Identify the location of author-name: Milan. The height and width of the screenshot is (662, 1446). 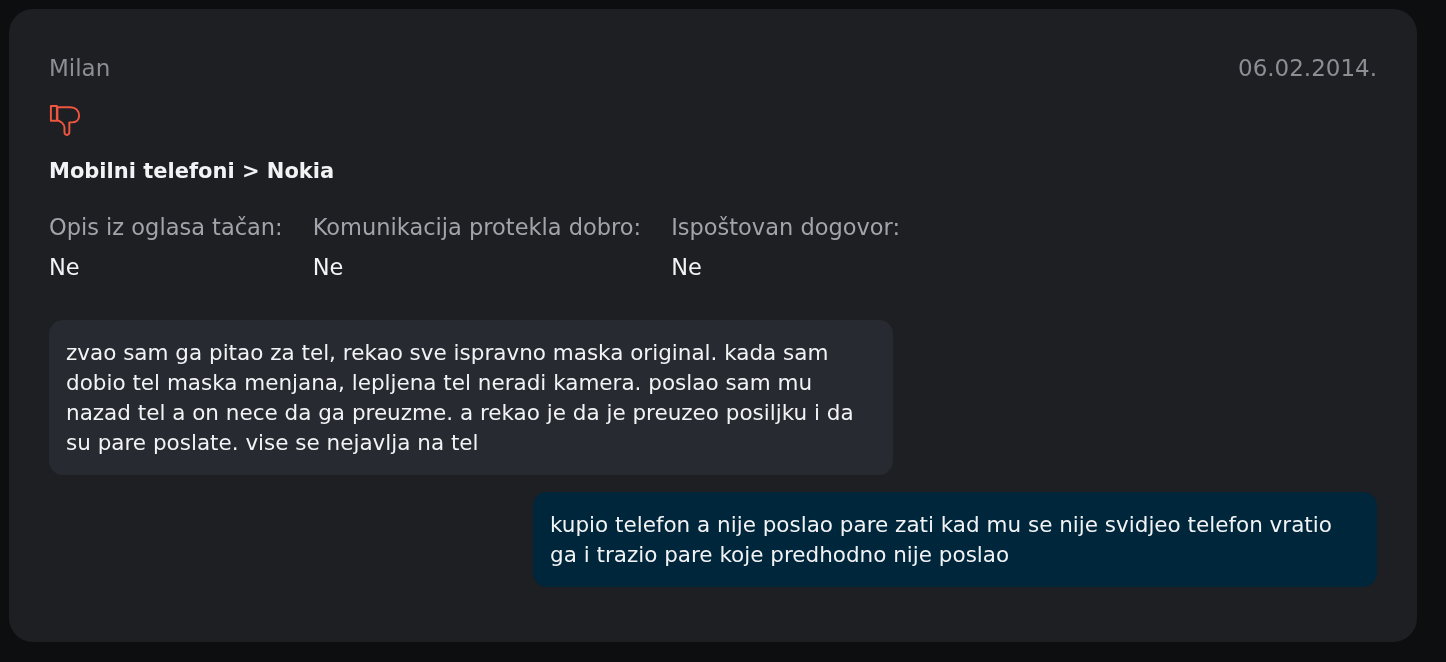
(80, 68).